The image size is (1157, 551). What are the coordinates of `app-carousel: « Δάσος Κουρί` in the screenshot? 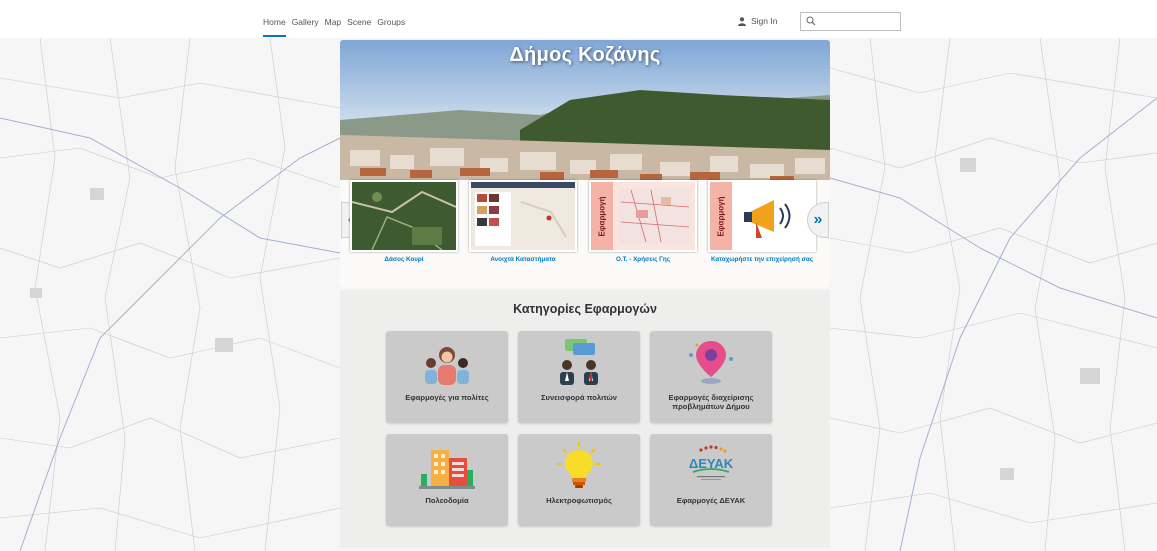 It's located at (585, 234).